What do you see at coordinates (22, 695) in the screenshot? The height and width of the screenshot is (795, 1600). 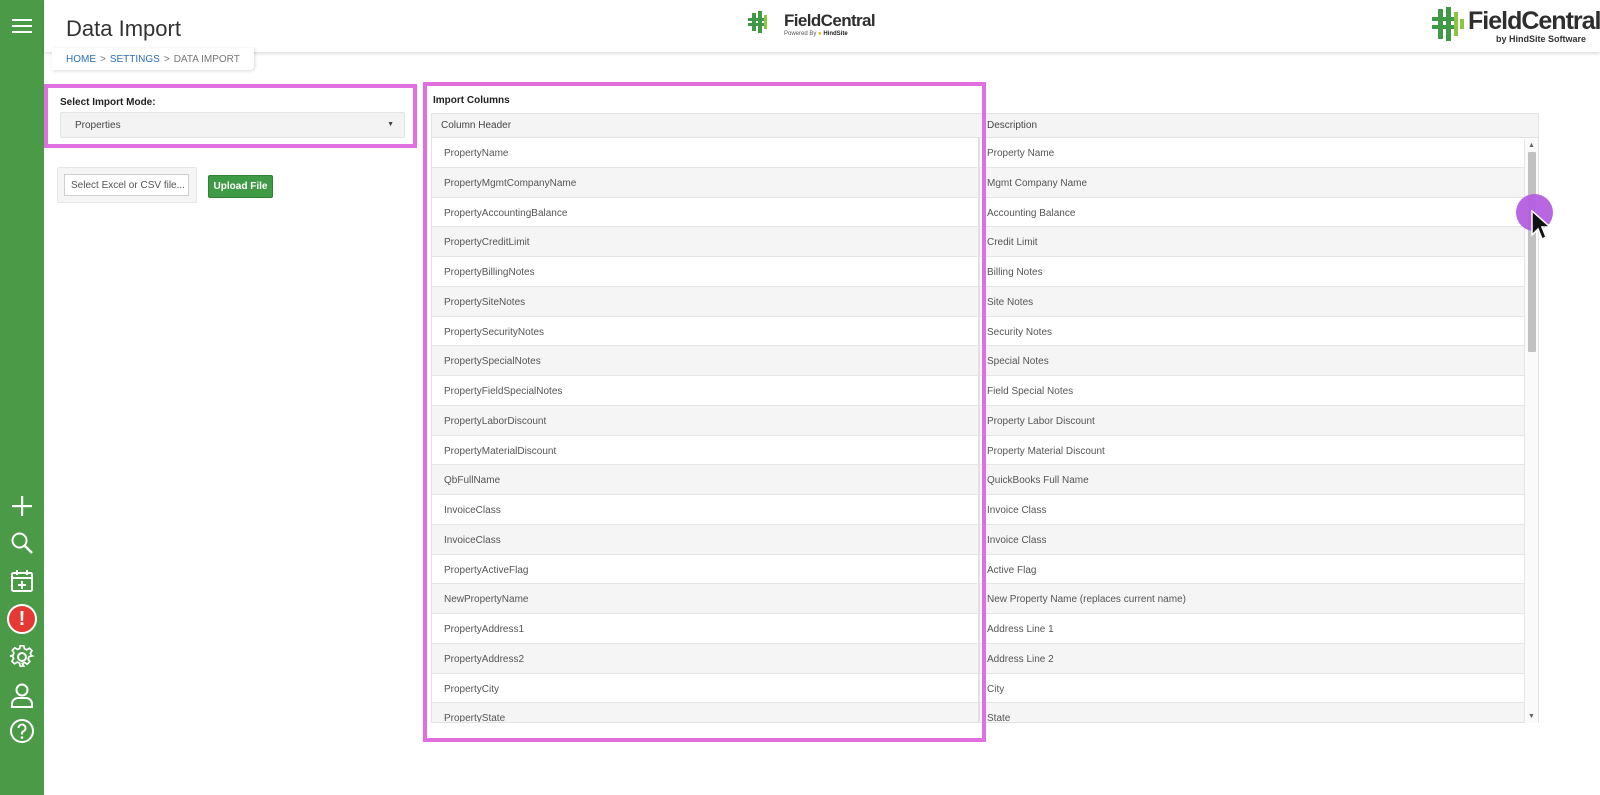 I see `user-icon` at bounding box center [22, 695].